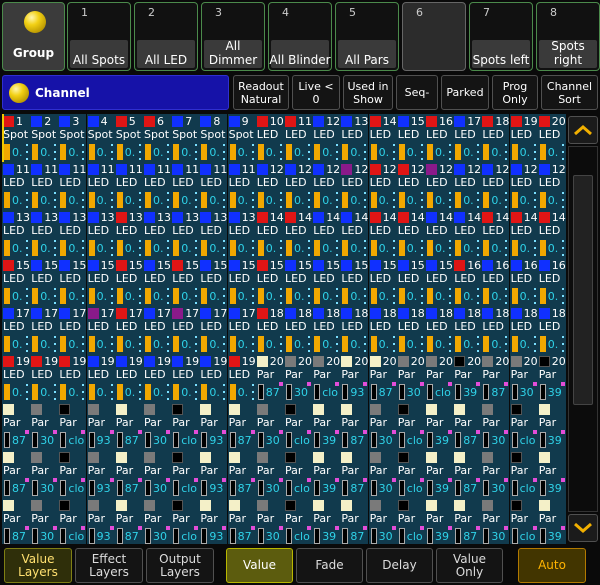 The width and height of the screenshot is (600, 585). I want to click on channel-cell: 2 Spot 0., so click(44, 138).